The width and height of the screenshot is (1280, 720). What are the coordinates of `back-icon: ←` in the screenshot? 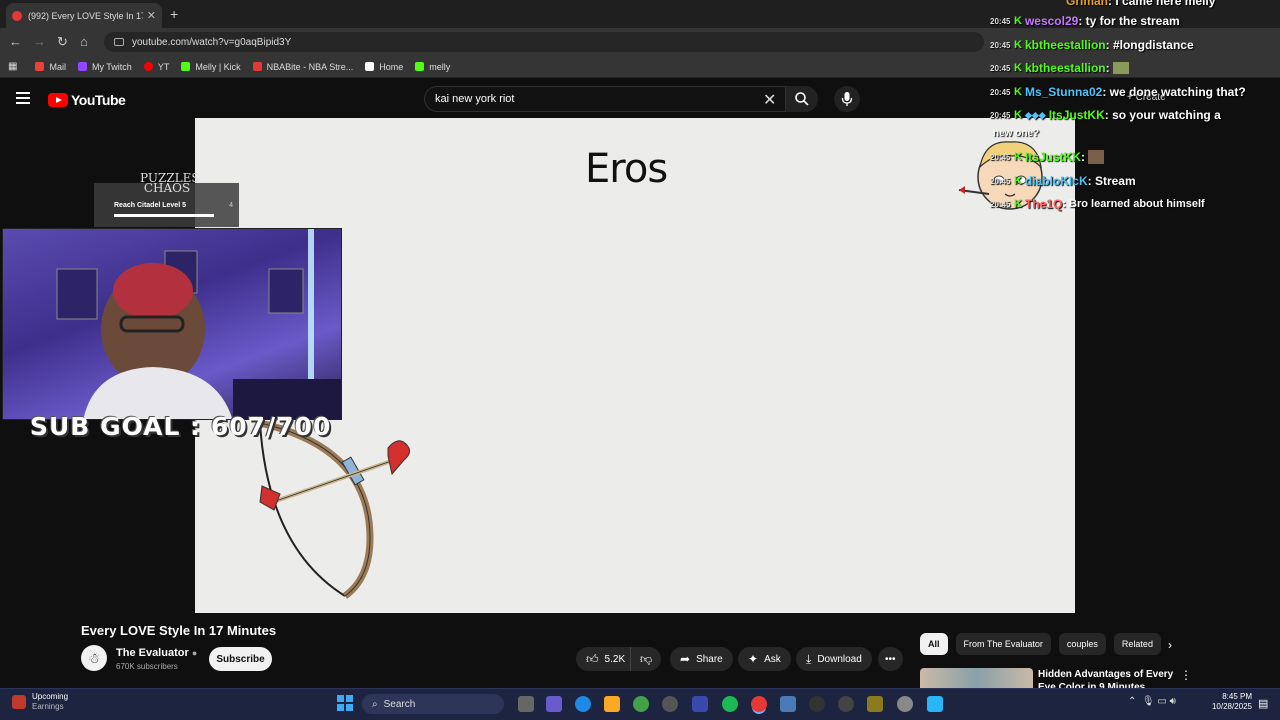 It's located at (15, 41).